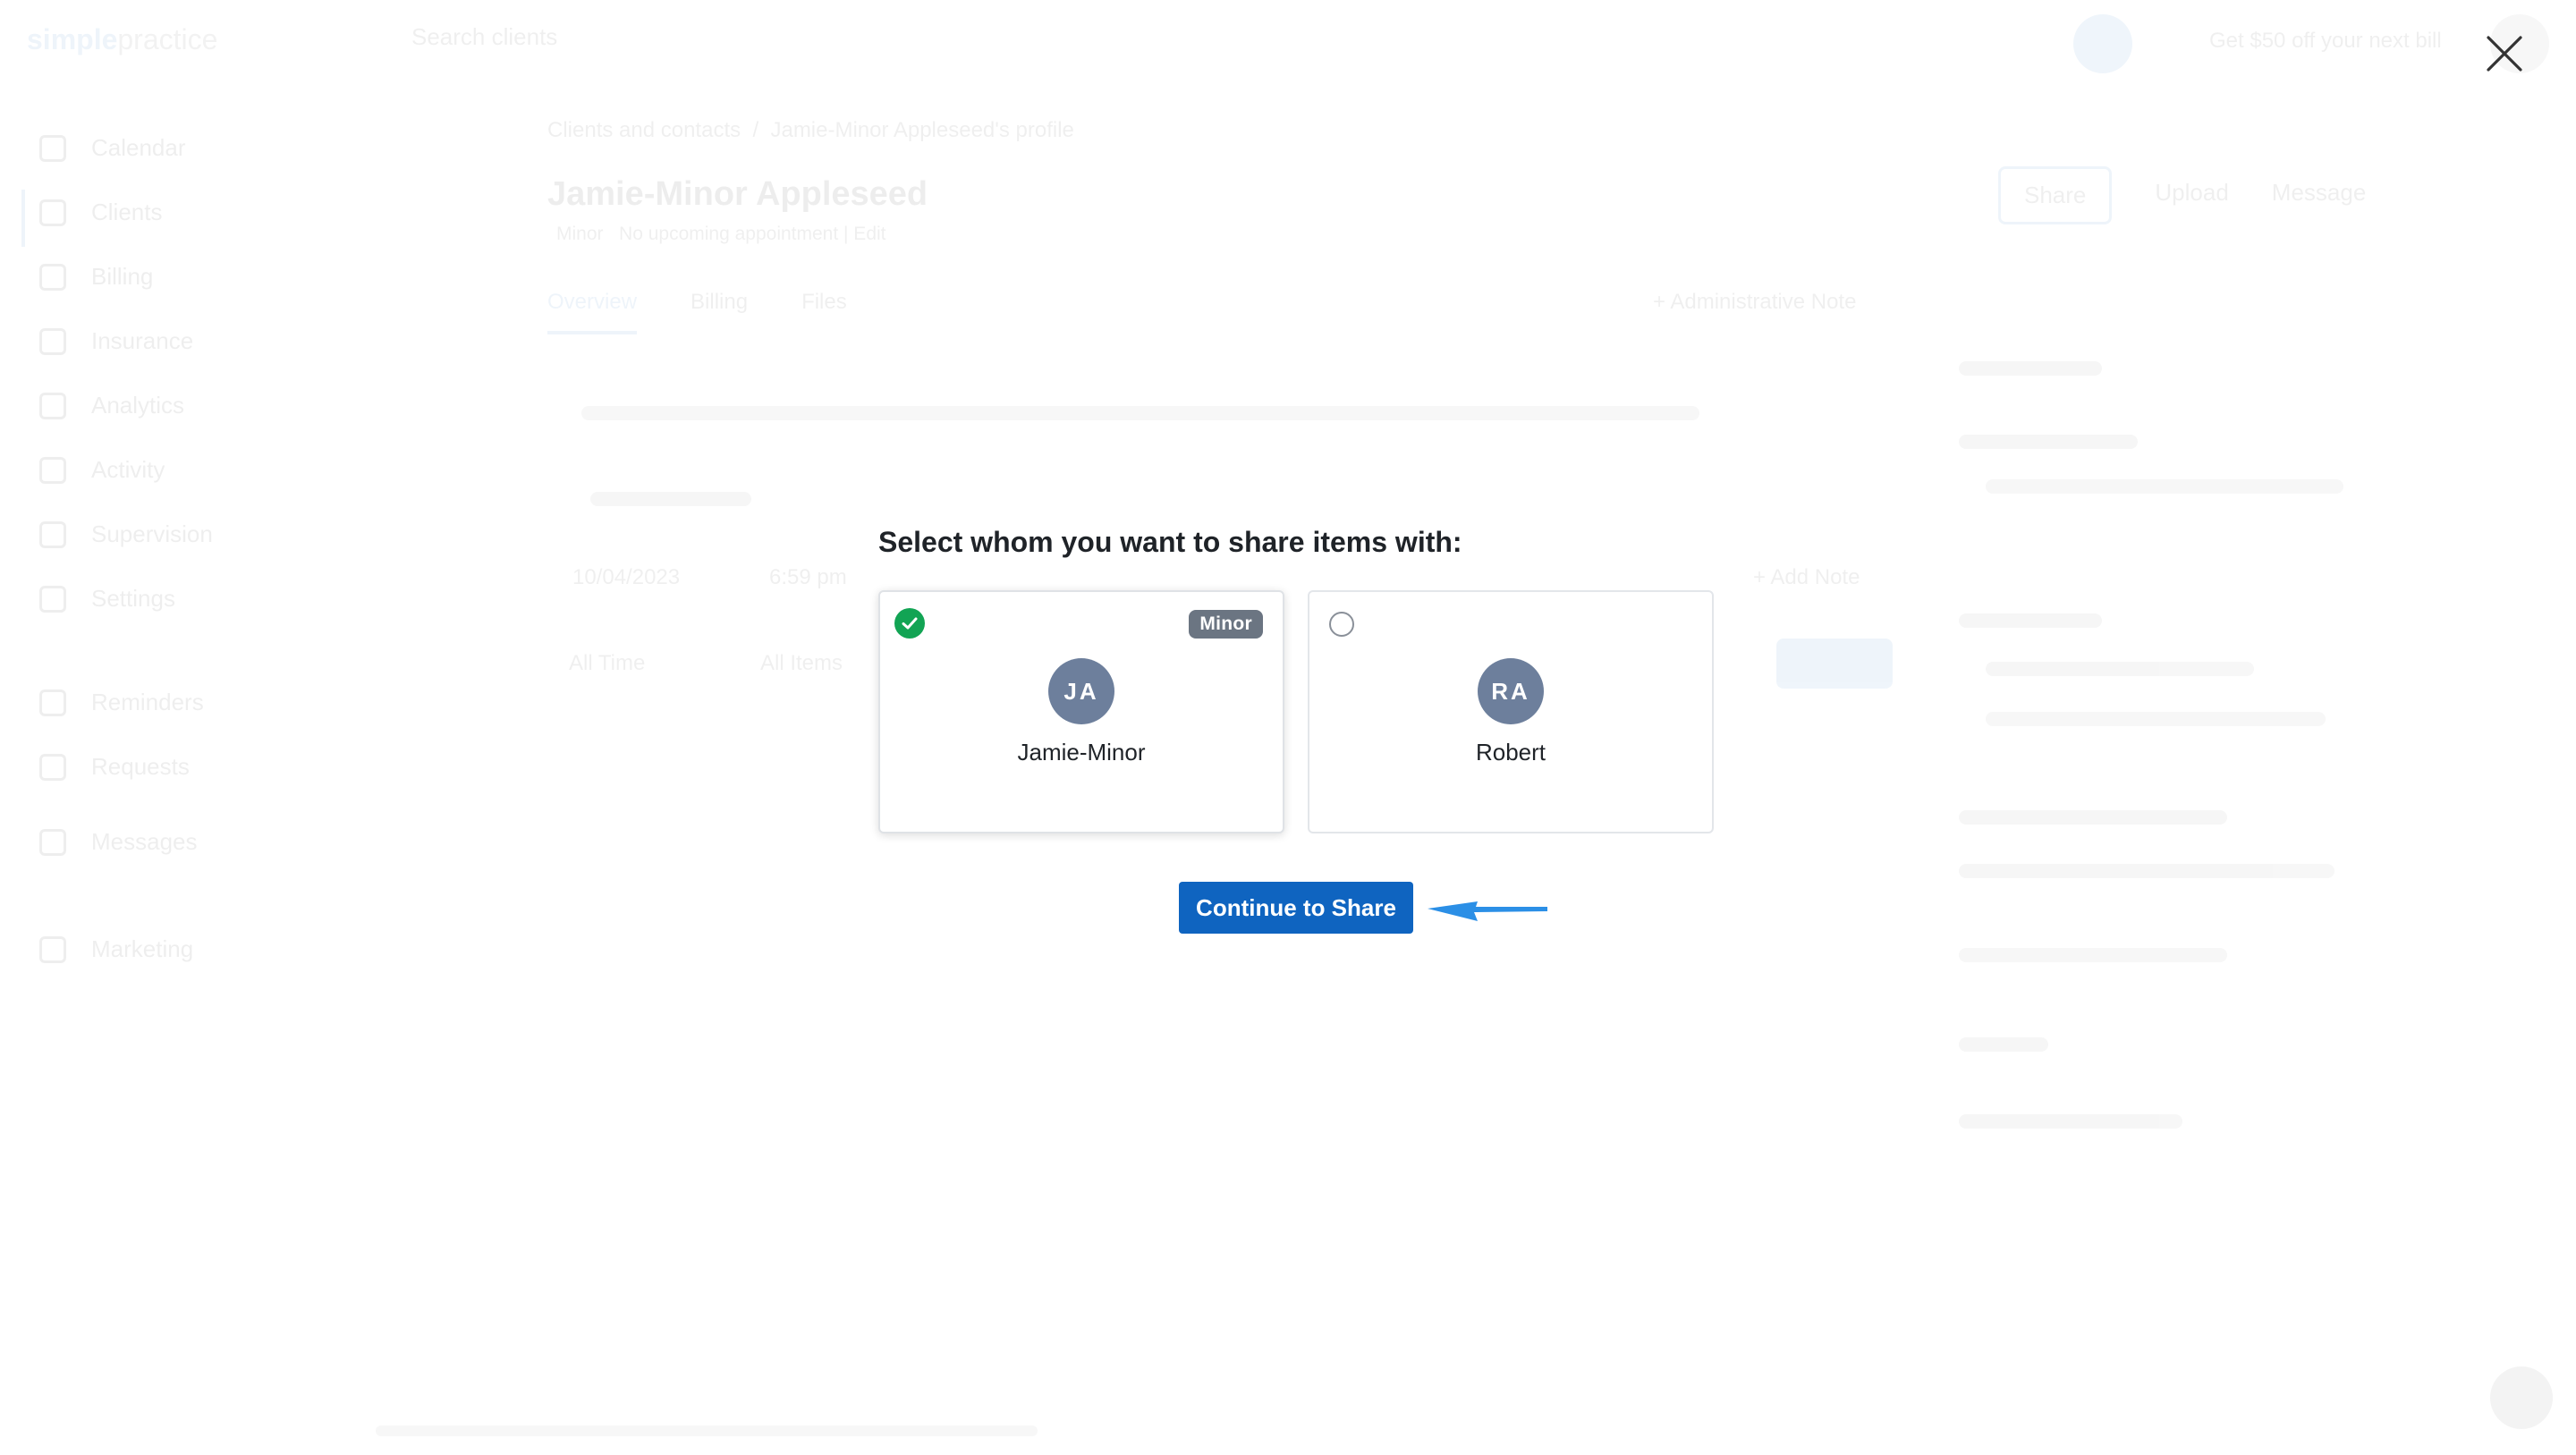  I want to click on insurance-icon, so click(52, 341).